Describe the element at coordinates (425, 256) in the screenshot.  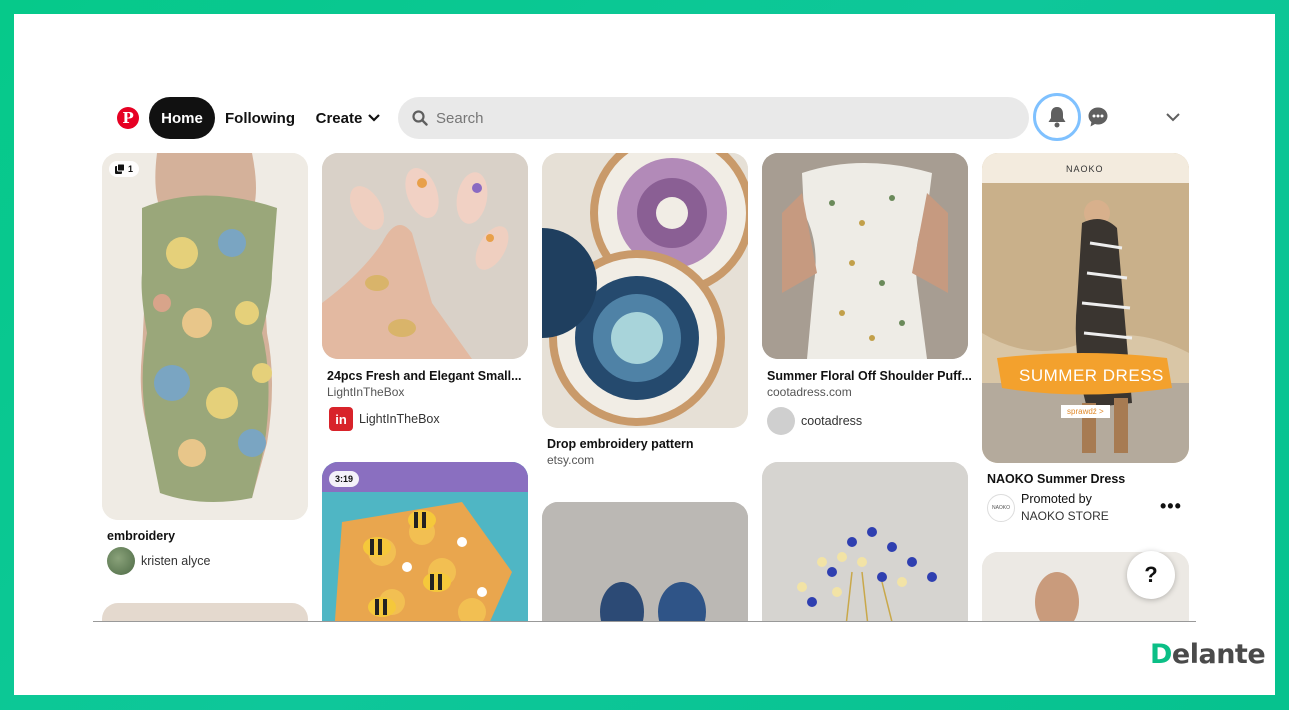
I see `pin-image-nails` at that location.